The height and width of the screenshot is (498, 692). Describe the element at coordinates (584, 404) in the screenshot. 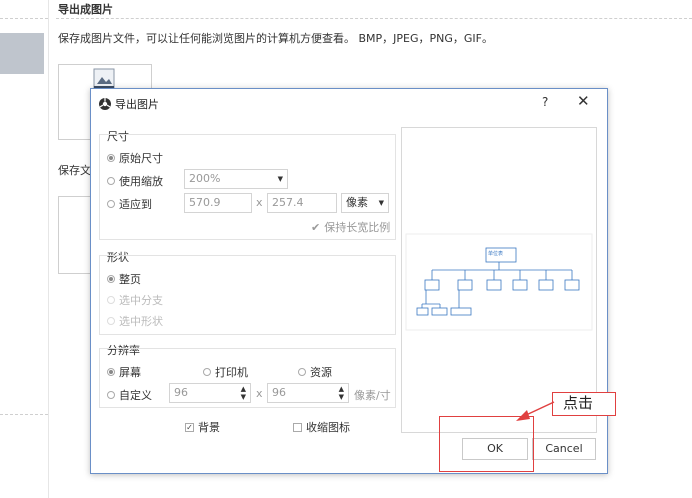

I see `annotation-click-label: 点击` at that location.